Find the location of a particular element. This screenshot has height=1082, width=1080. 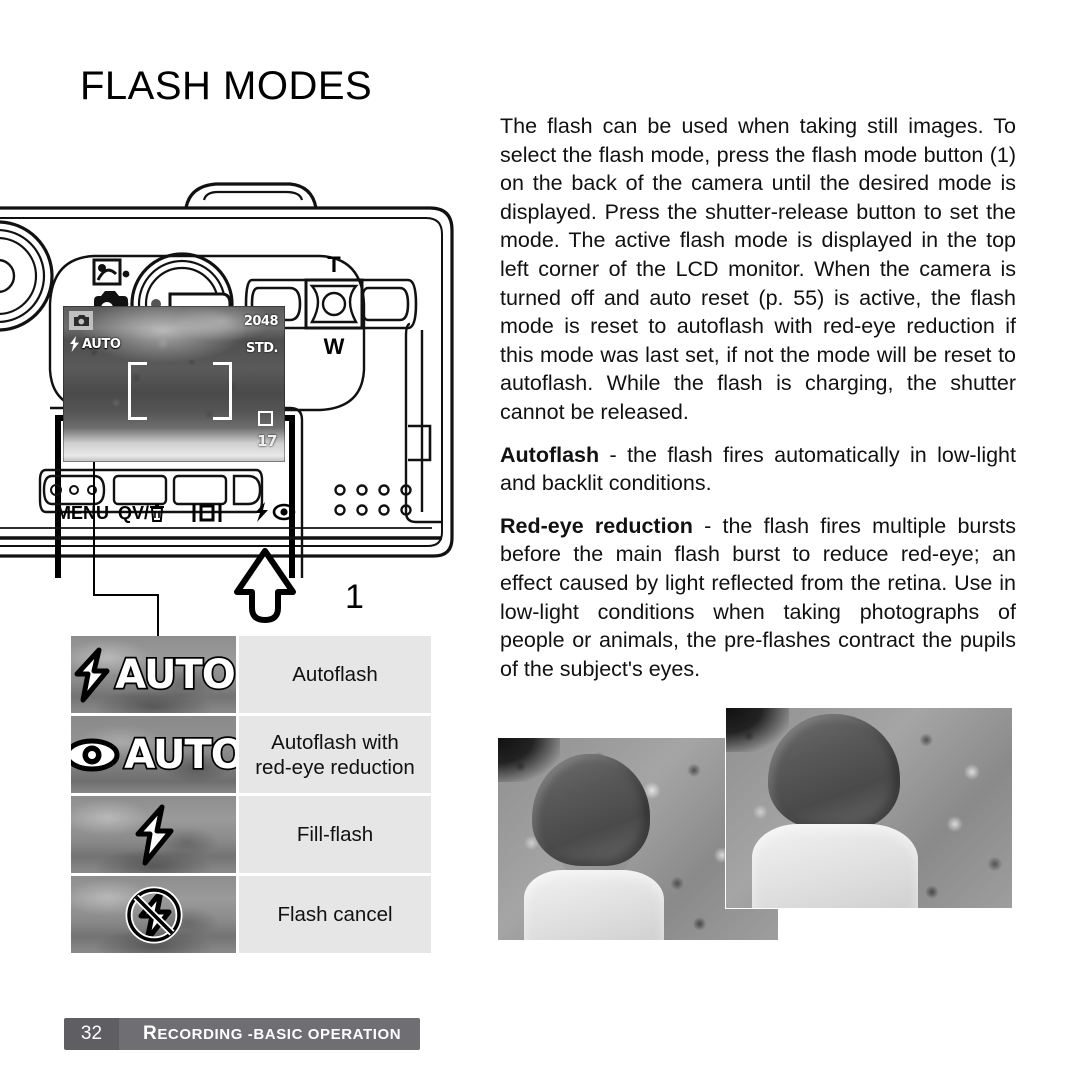

camera-glyph-icon is located at coordinates (81, 320).